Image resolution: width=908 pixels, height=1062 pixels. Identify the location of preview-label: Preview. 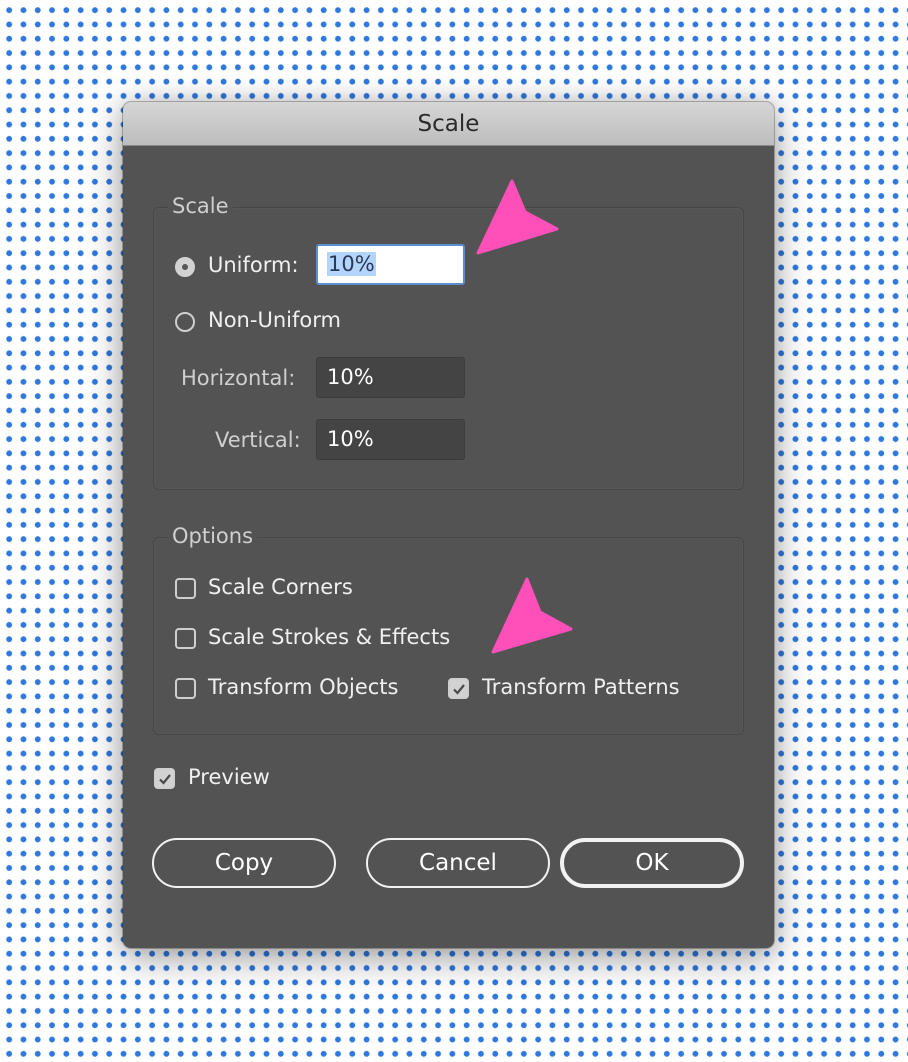
(229, 777).